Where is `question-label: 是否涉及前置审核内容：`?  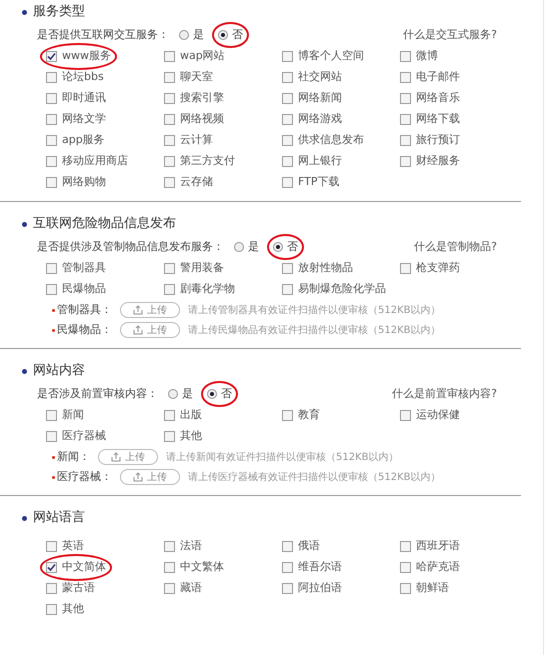
question-label: 是否涉及前置审核内容： is located at coordinates (97, 394).